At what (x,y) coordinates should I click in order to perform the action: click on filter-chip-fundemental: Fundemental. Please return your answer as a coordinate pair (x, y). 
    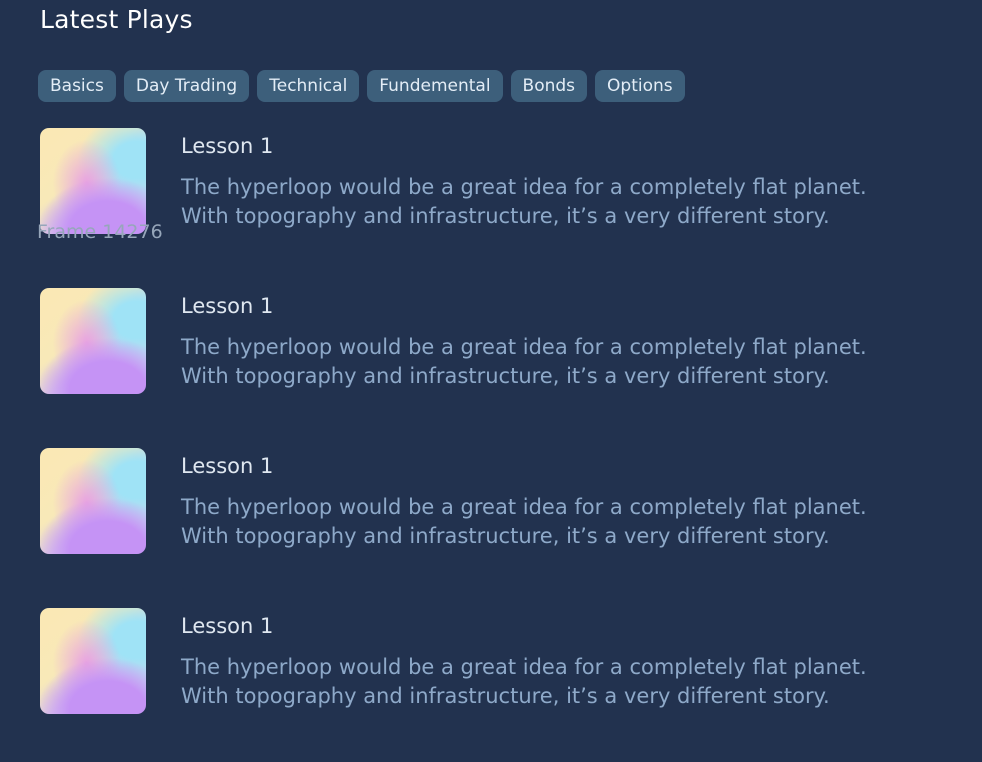
    Looking at the image, I should click on (435, 86).